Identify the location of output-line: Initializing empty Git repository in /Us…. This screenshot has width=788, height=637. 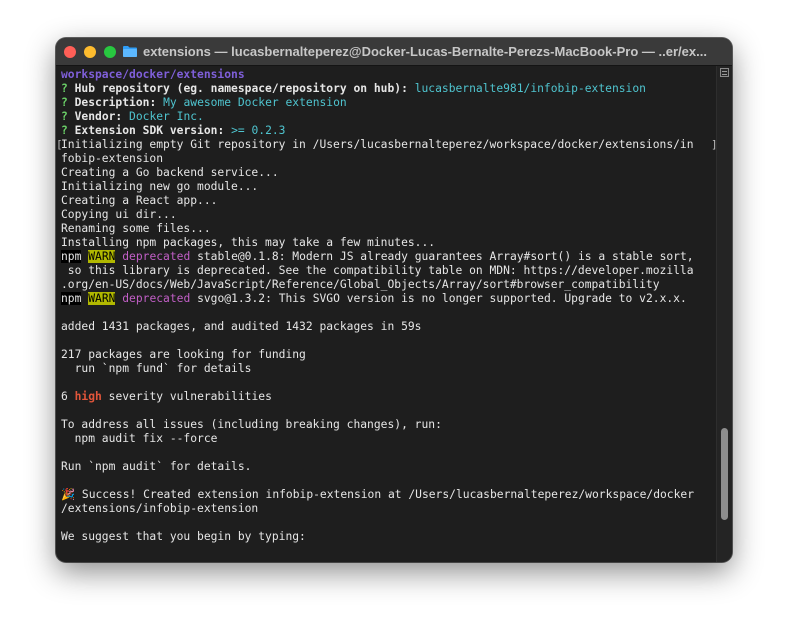
(377, 144).